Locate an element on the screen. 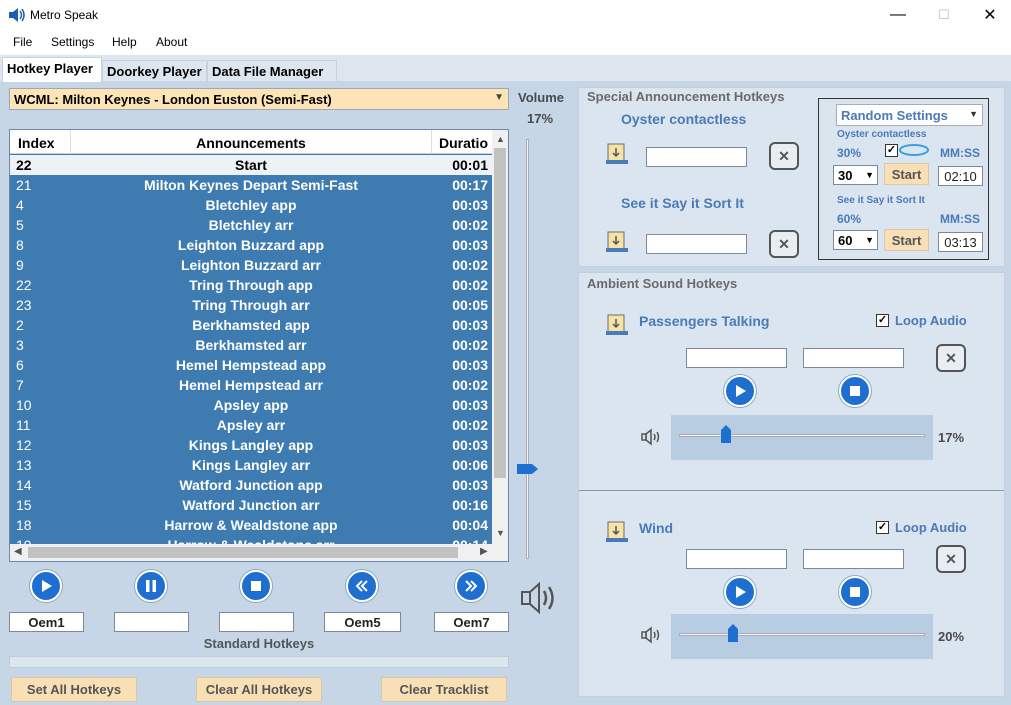 The width and height of the screenshot is (1011, 705). random-item2-start-button: Start is located at coordinates (906, 240).